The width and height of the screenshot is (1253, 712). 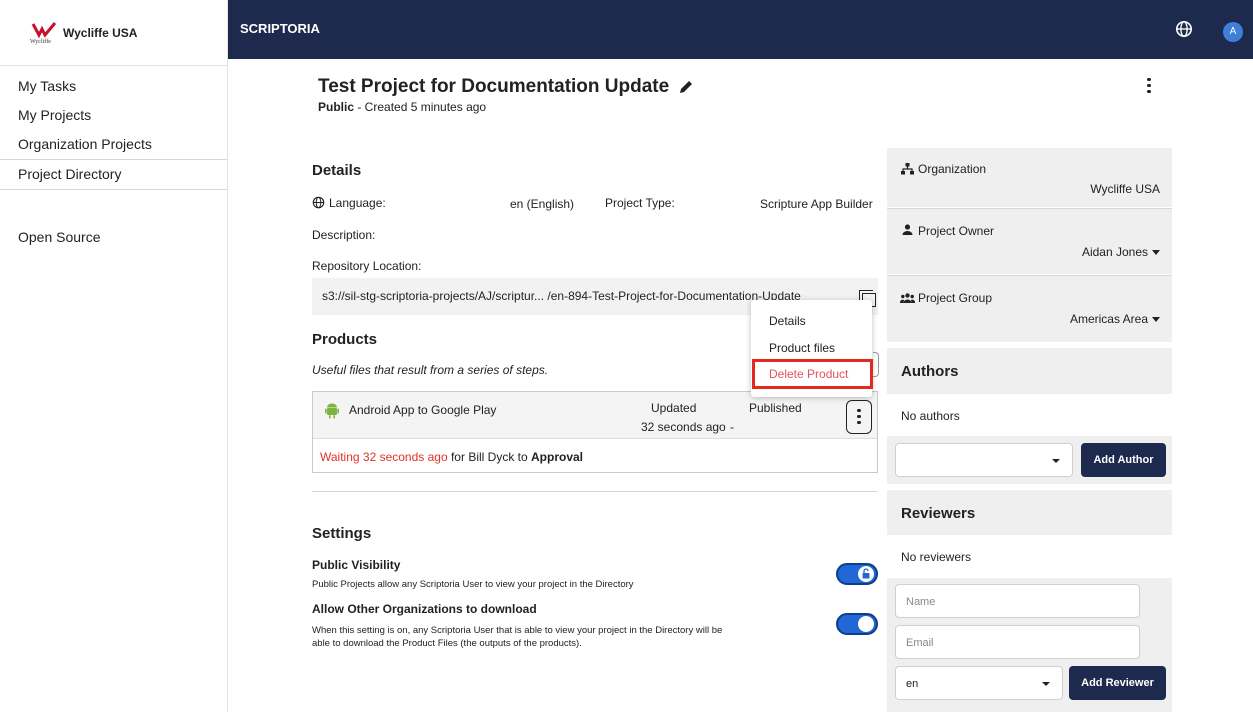 What do you see at coordinates (357, 203) in the screenshot?
I see `language-label: Language:` at bounding box center [357, 203].